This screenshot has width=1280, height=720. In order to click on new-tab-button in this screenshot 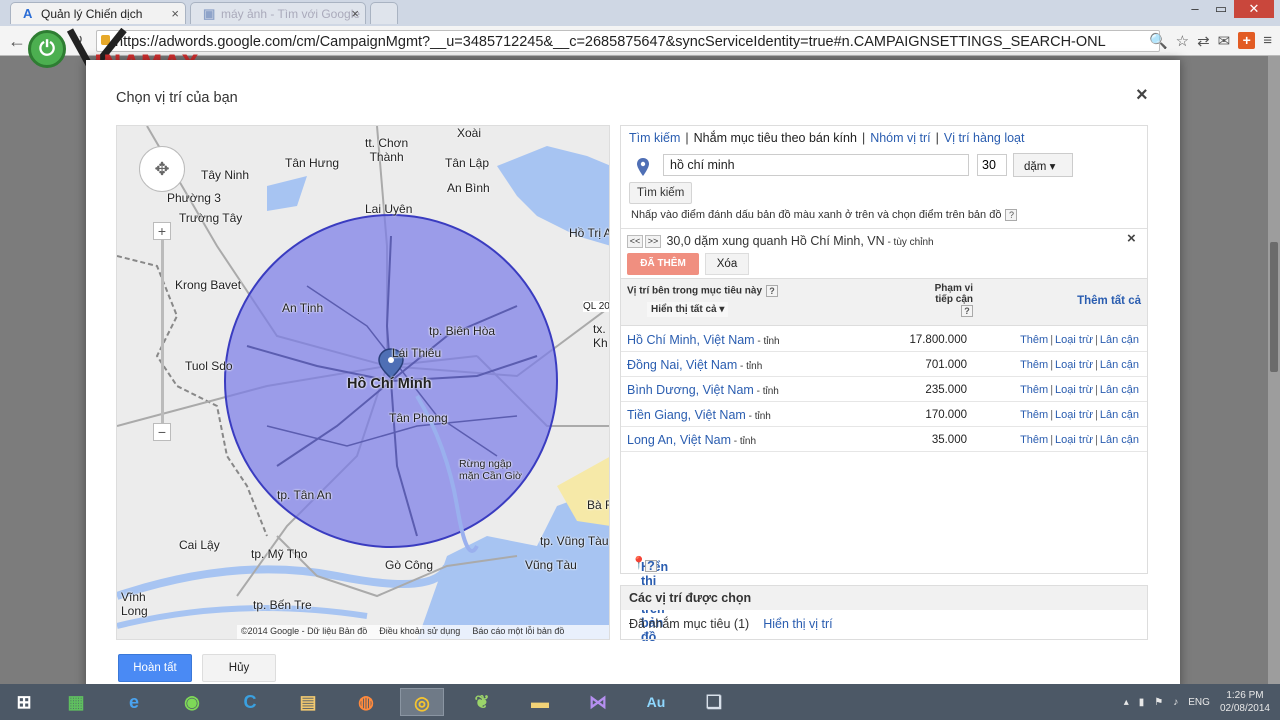, I will do `click(384, 13)`.